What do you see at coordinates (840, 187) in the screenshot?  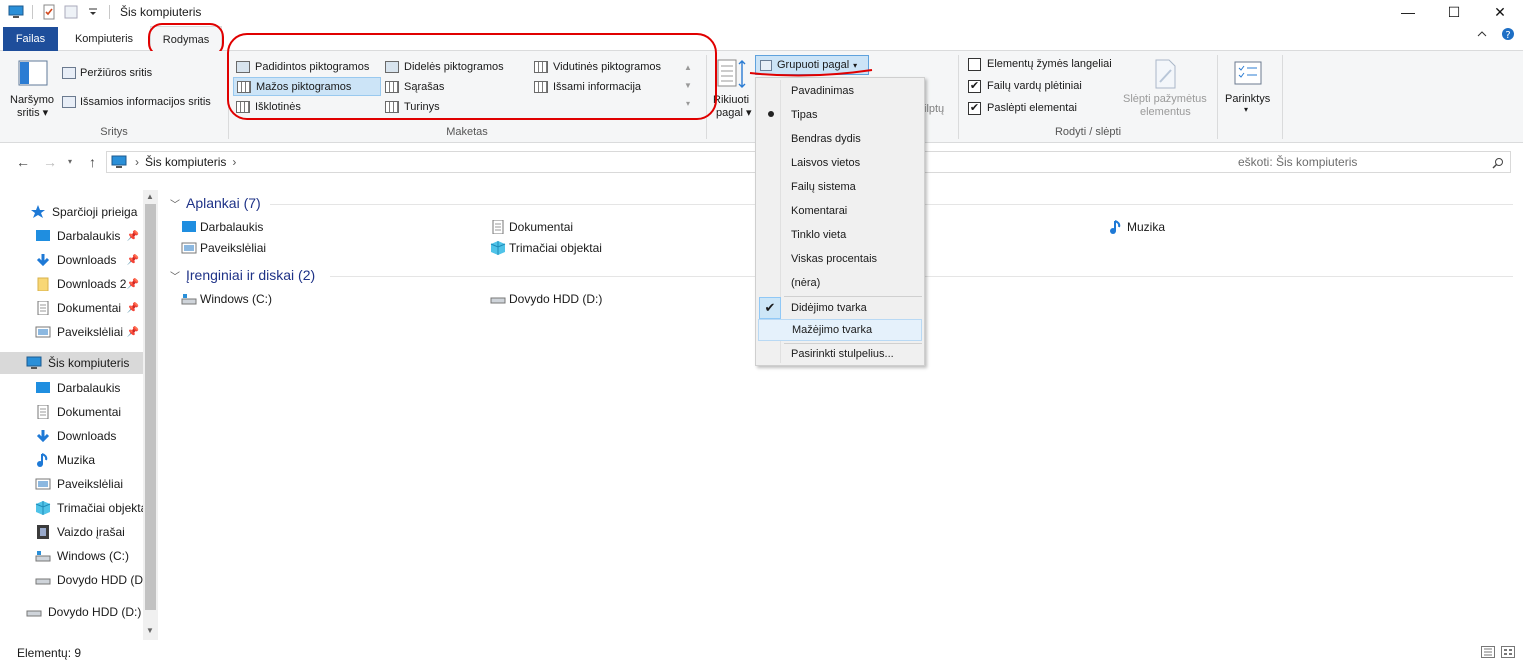 I see `menu-item-file-system: Failų sistema` at bounding box center [840, 187].